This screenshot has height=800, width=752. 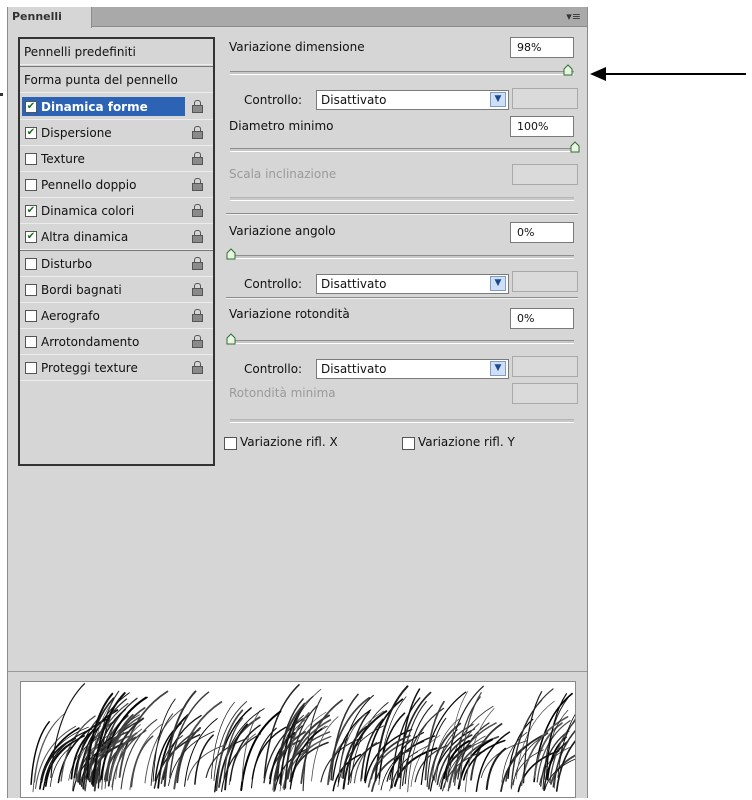 I want to click on sidebar-item-proteggi-texture: Proteggi texture, so click(x=116, y=368).